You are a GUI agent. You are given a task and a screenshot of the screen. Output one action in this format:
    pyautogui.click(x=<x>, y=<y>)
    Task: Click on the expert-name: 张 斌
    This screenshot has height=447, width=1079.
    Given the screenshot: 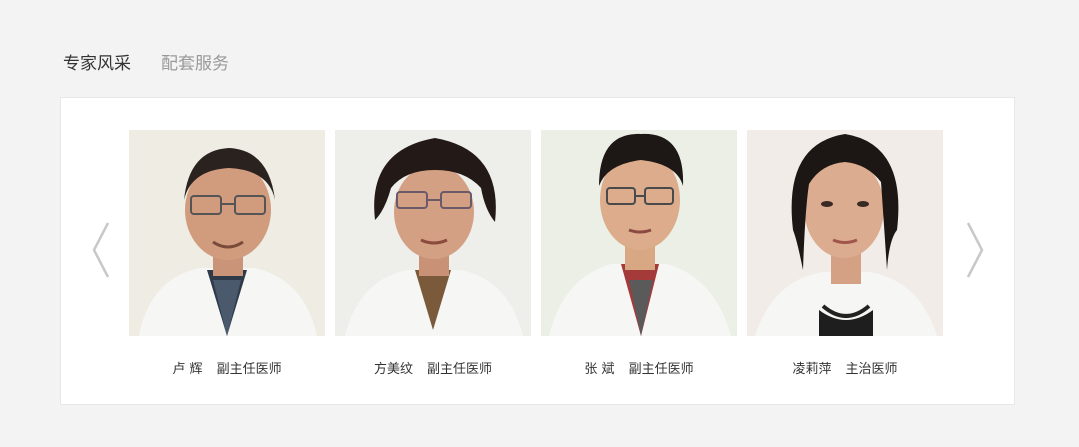 What is the action you would take?
    pyautogui.click(x=599, y=369)
    